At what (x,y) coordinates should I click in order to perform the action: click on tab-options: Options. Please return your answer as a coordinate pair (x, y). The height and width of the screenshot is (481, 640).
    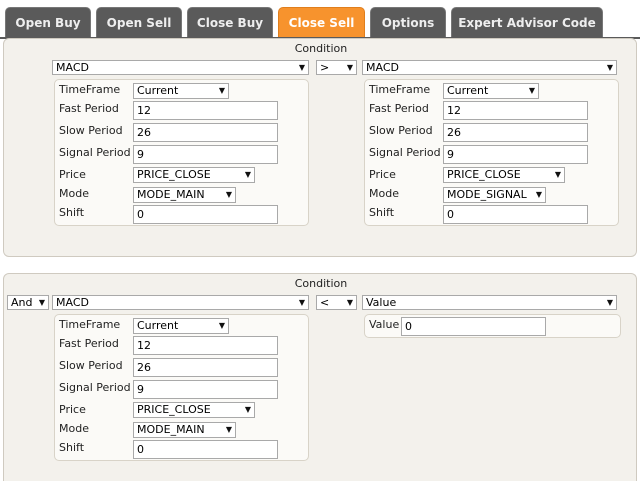
    Looking at the image, I should click on (408, 22).